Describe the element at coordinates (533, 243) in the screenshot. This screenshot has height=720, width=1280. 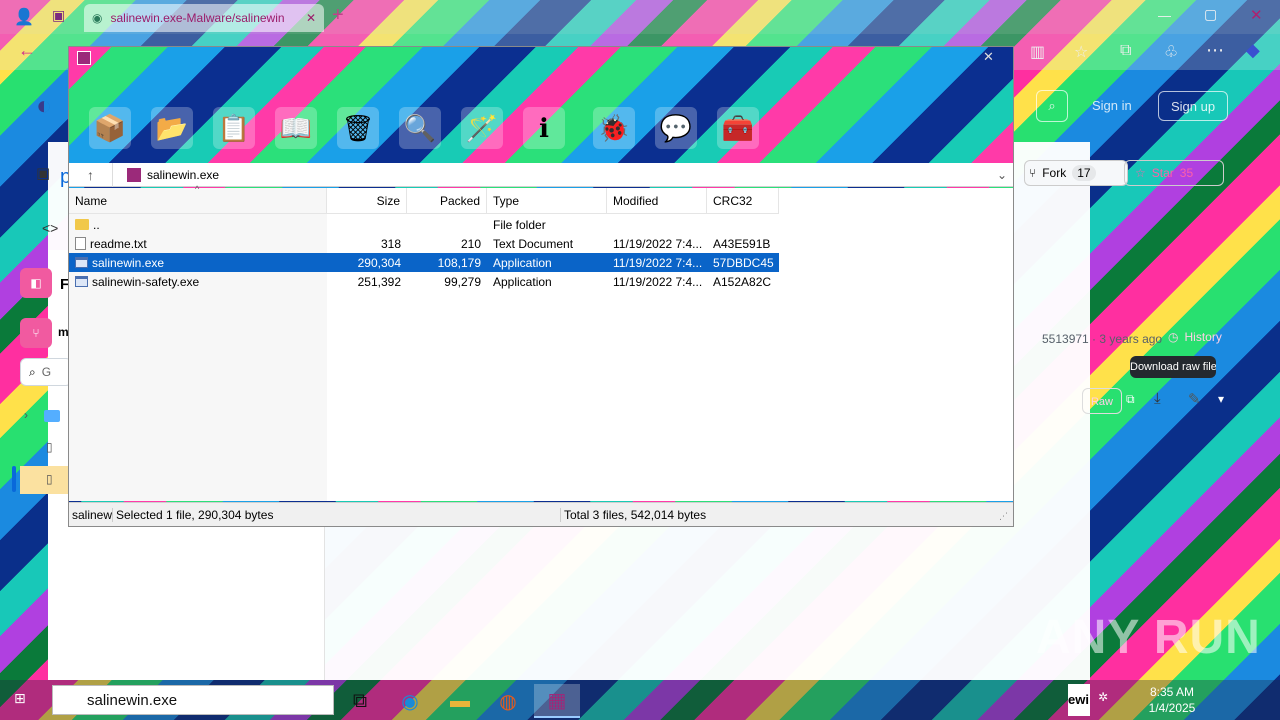
I see `file-type: Text Document` at that location.